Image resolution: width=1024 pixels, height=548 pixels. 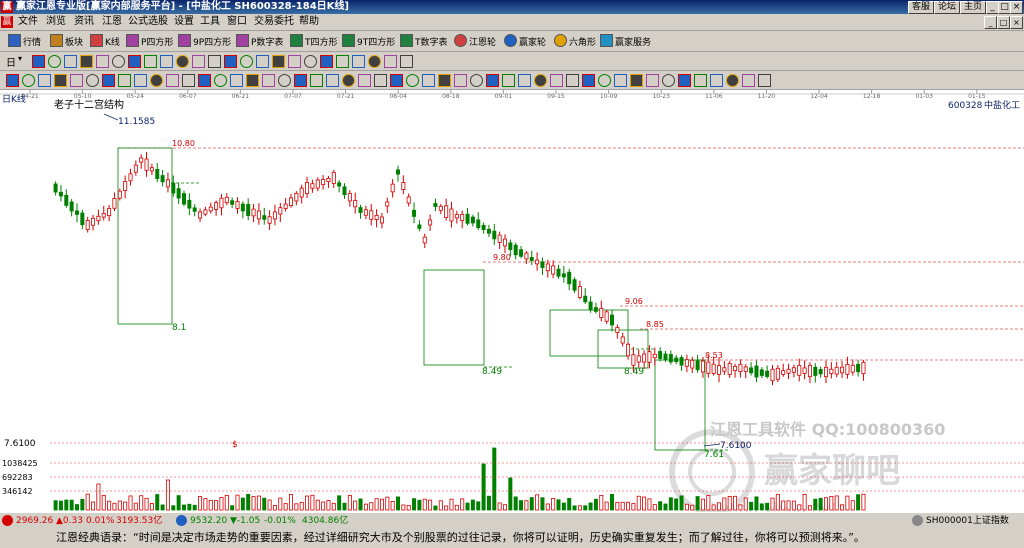 What do you see at coordinates (44, 80) in the screenshot?
I see `analysis-tool-3-icon` at bounding box center [44, 80].